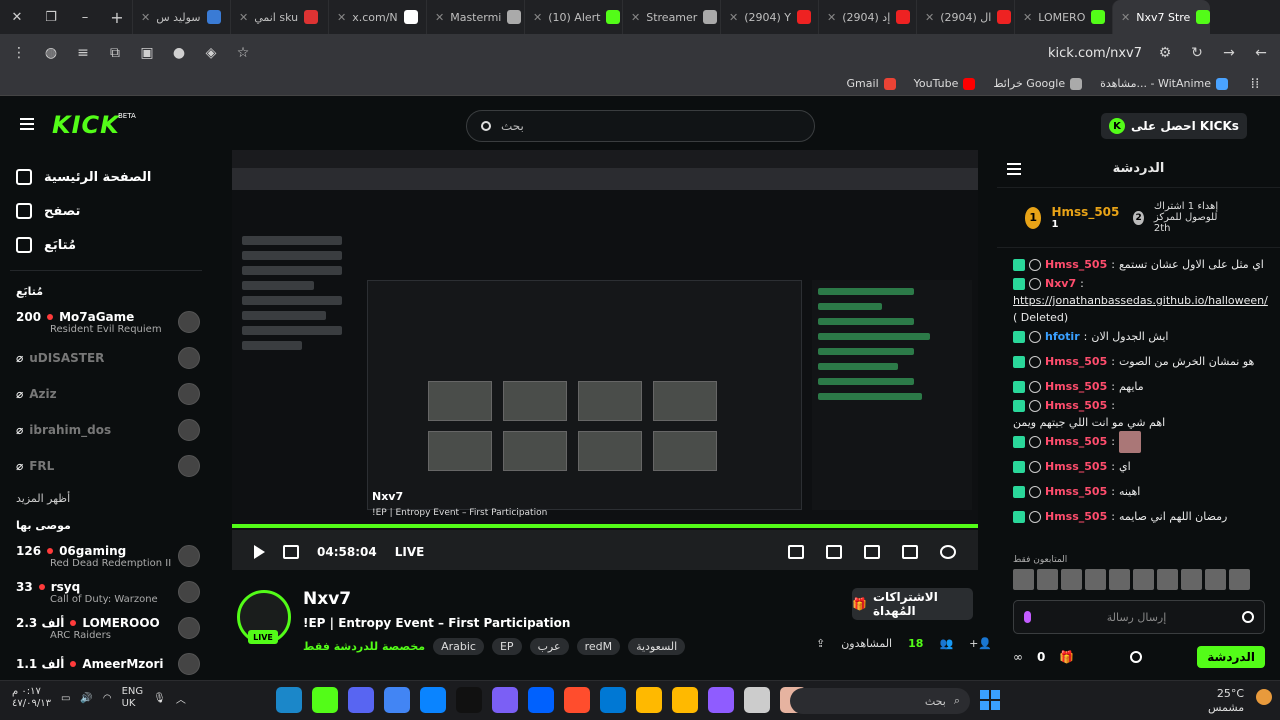  Describe the element at coordinates (327, 599) in the screenshot. I see `channel-name: Nxv7` at that location.